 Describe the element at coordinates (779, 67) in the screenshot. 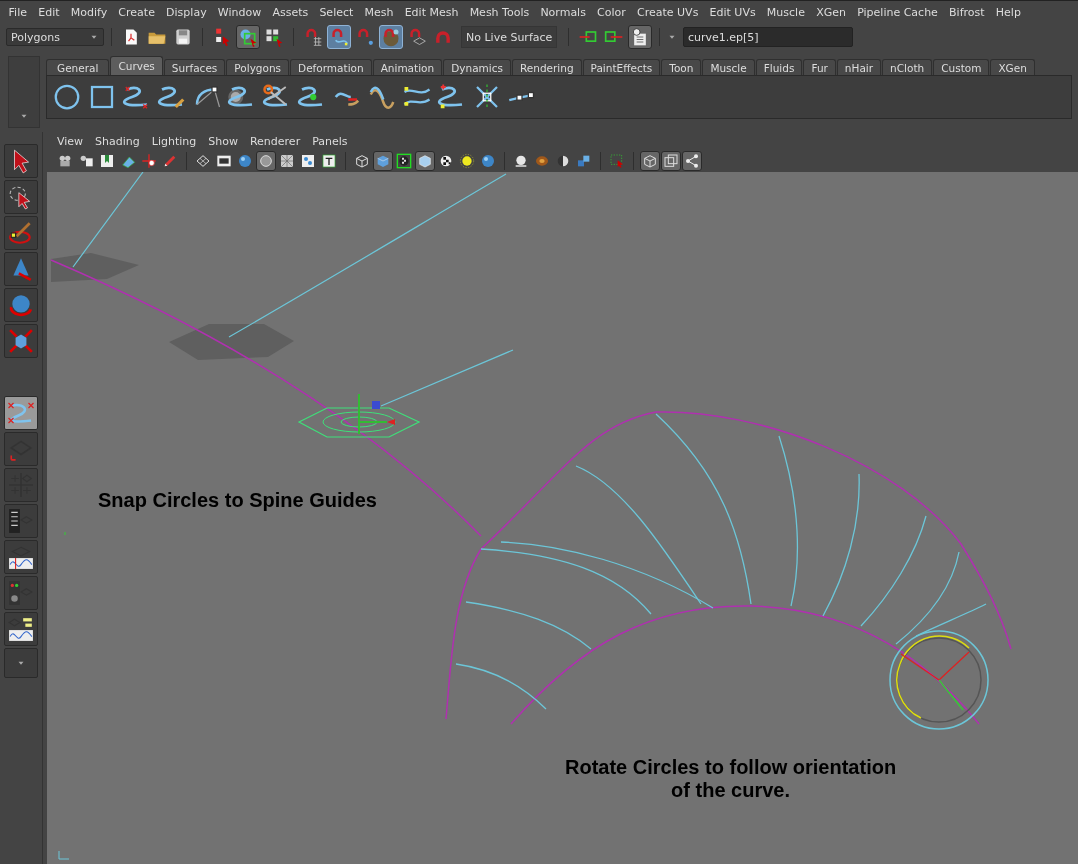

I see `shelf-tab: Fluids` at that location.